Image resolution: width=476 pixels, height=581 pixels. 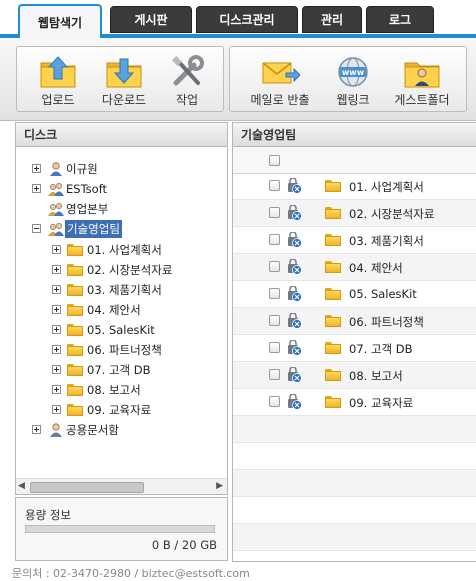 I want to click on file-row: 09. 교육자료, so click(x=354, y=402).